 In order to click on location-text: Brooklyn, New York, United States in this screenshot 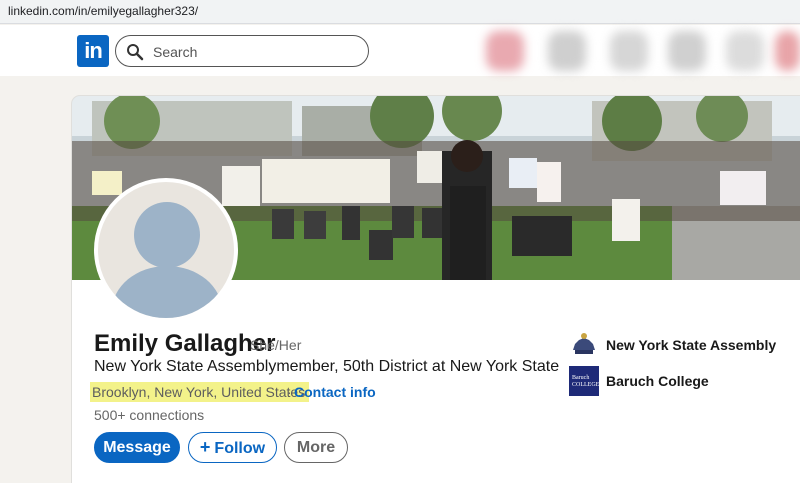, I will do `click(199, 392)`.